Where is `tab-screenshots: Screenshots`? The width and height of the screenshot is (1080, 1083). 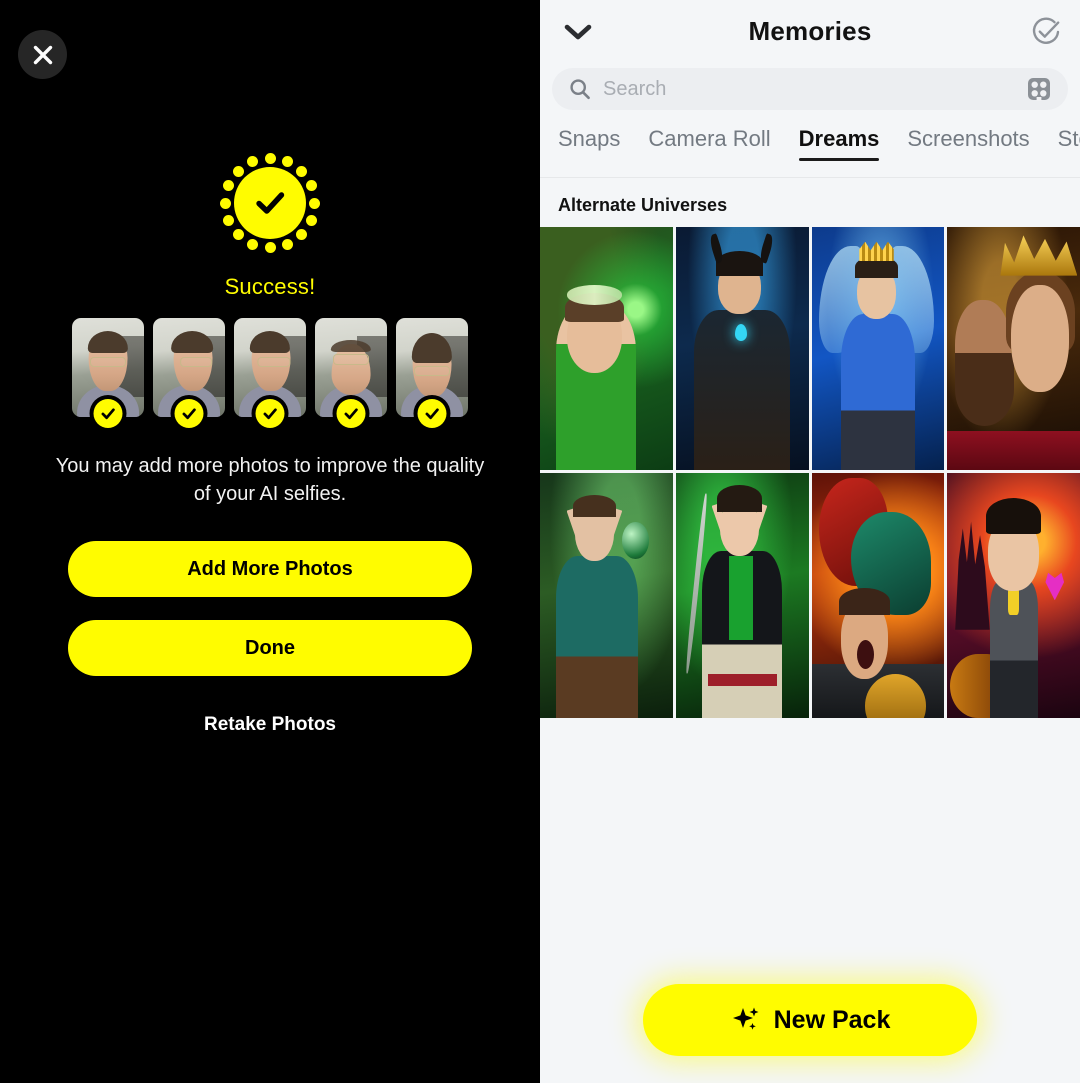
tab-screenshots: Screenshots is located at coordinates (968, 143).